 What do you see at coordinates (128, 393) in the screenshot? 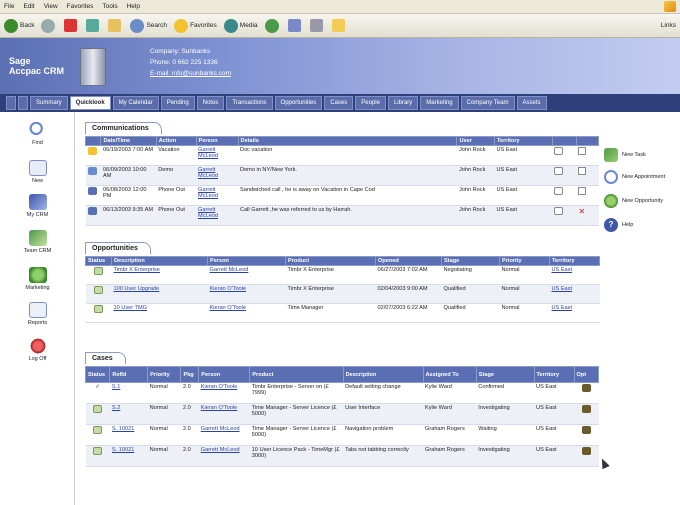
I see `refid-link: S.1` at bounding box center [128, 393].